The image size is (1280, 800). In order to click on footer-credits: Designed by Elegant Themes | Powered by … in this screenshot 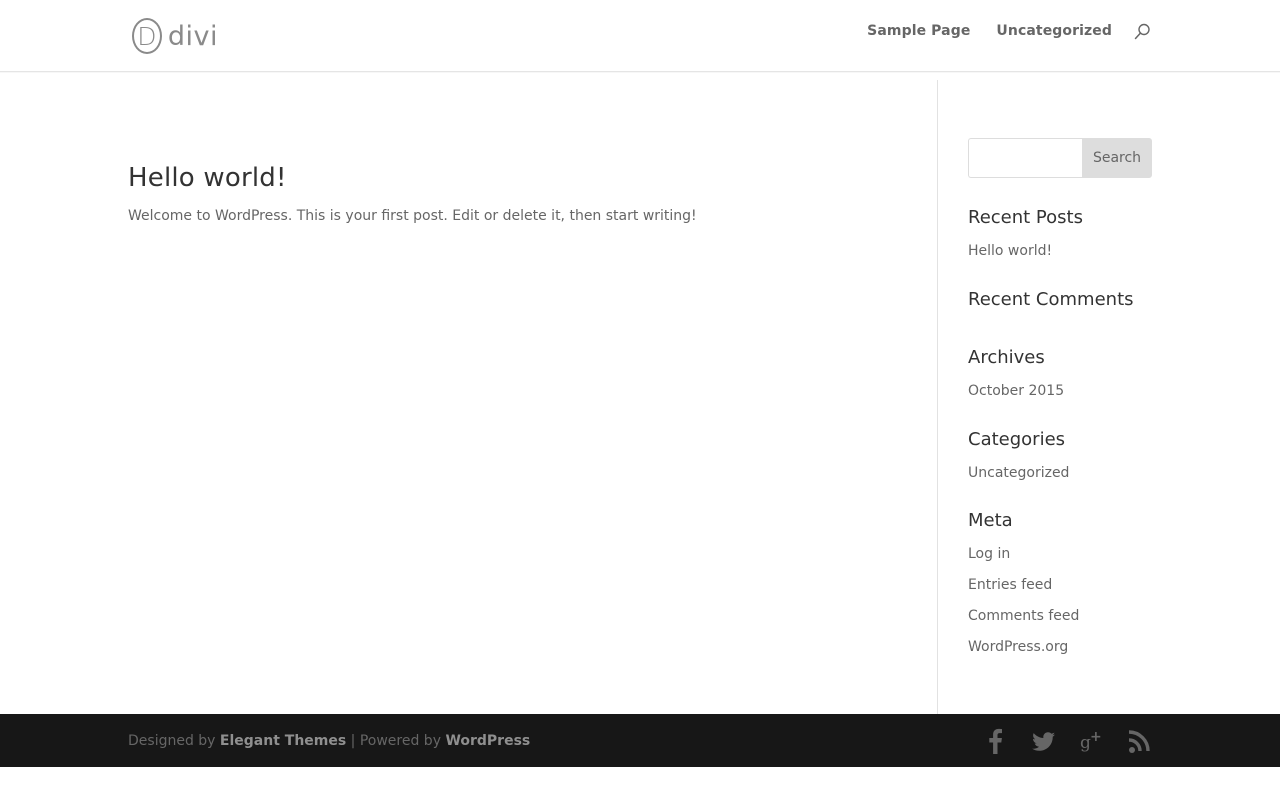, I will do `click(329, 741)`.